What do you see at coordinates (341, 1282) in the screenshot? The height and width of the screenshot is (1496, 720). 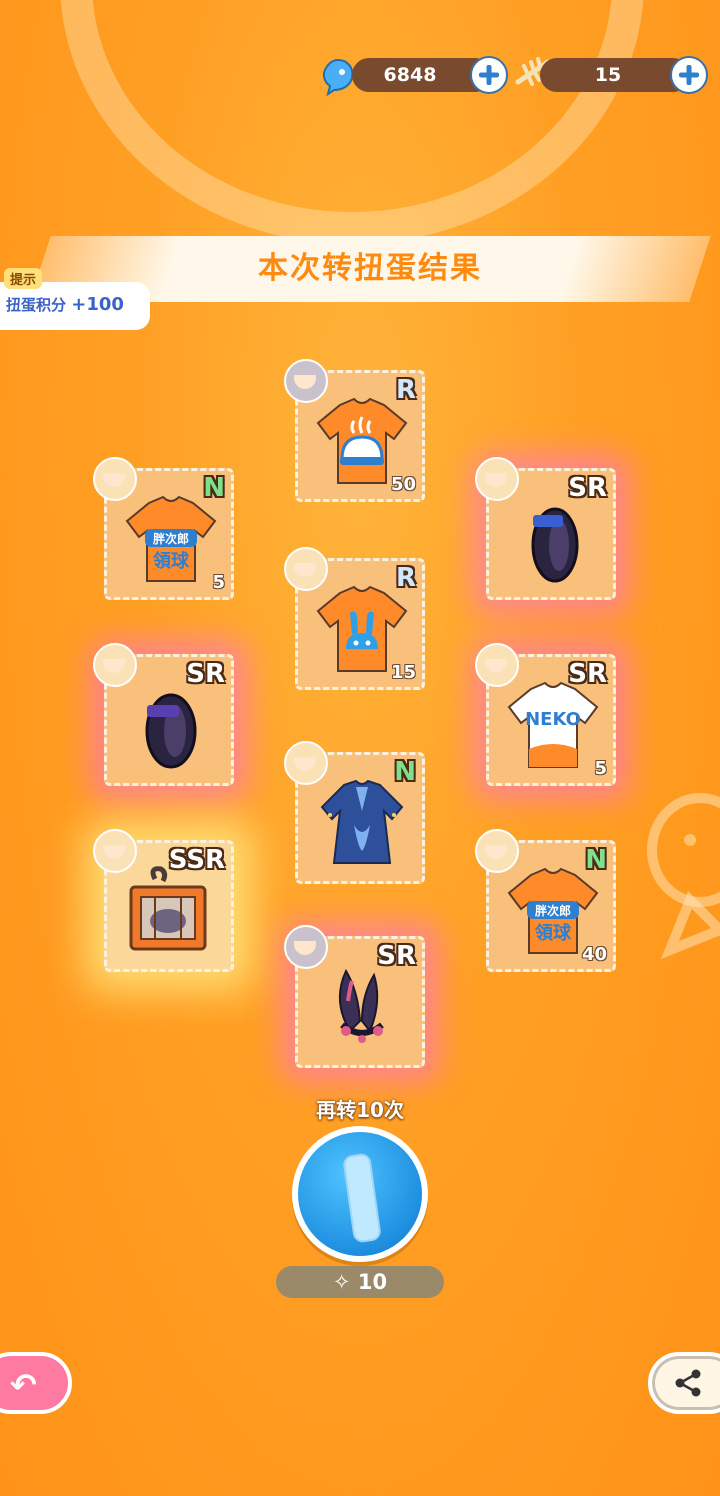 I see `fish-bone-ticket-icon: ✧` at bounding box center [341, 1282].